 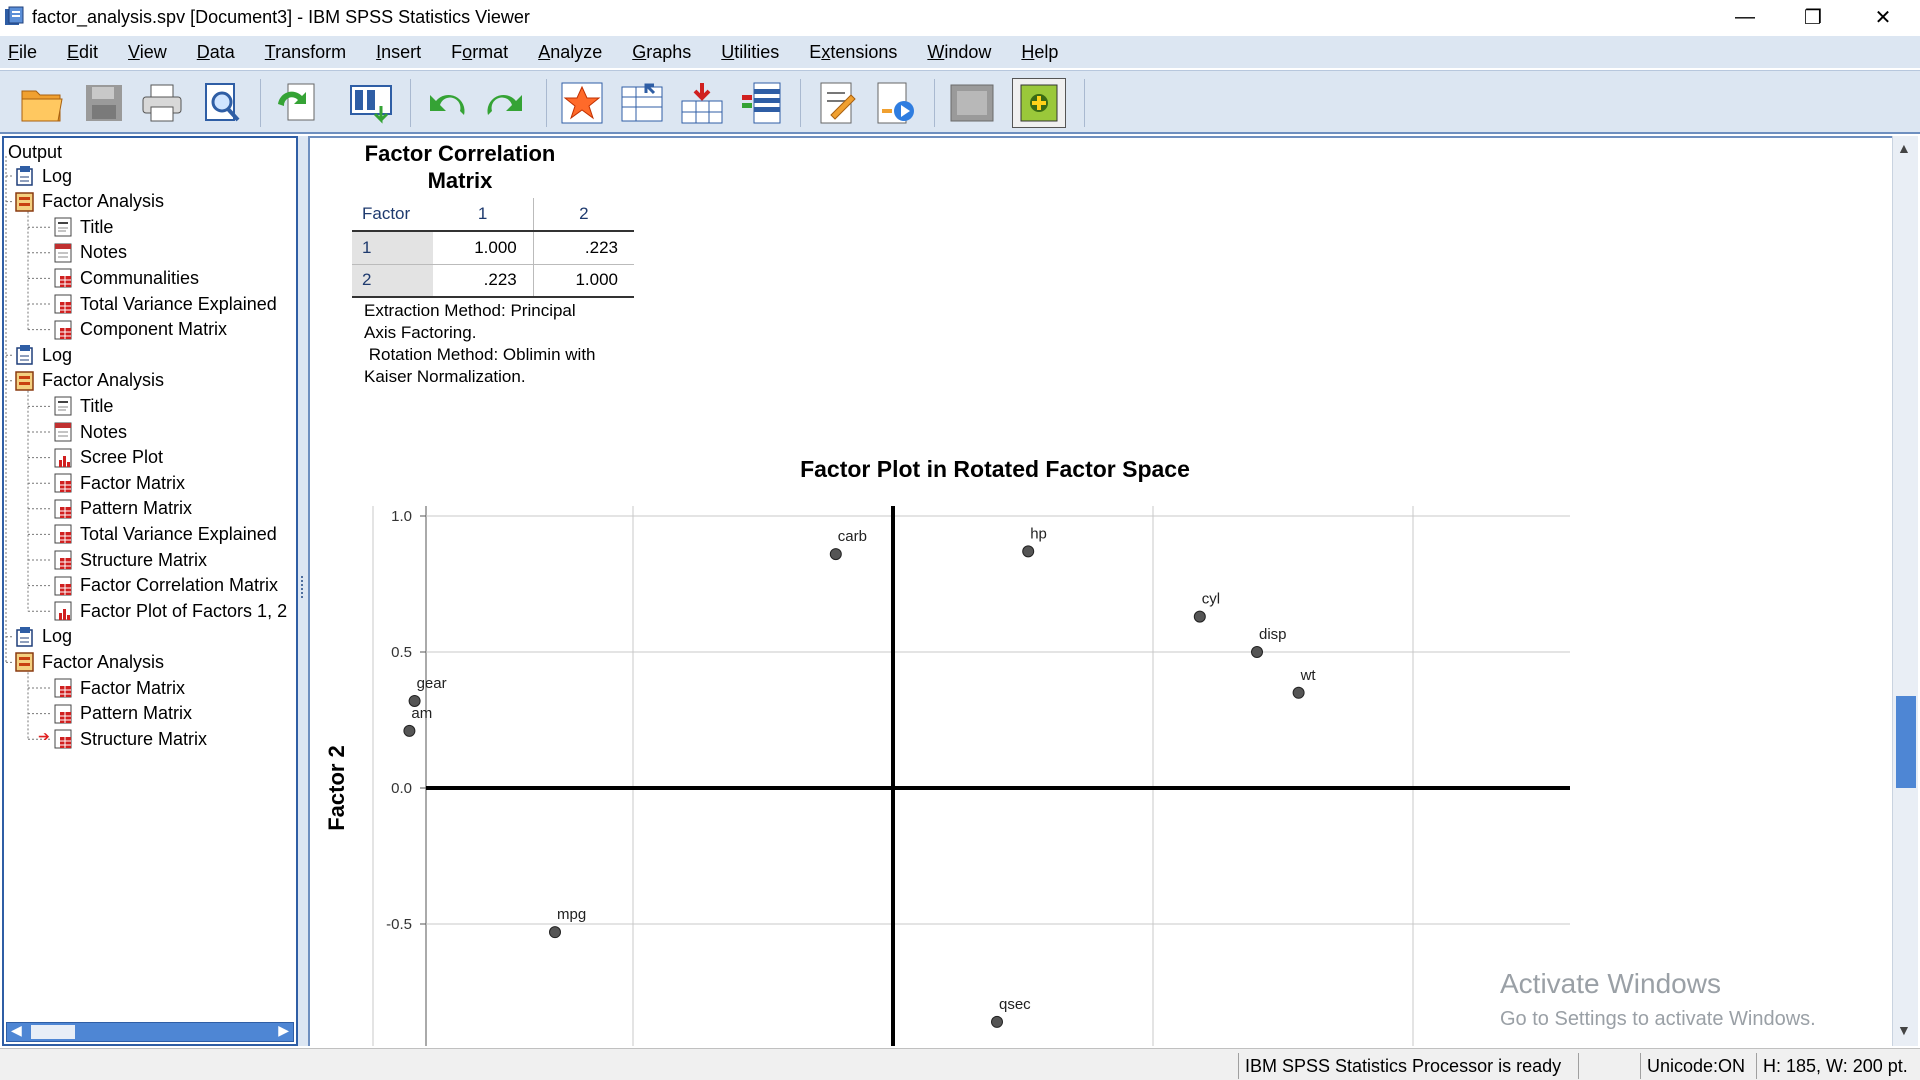 I want to click on promote-icon, so click(x=1039, y=103).